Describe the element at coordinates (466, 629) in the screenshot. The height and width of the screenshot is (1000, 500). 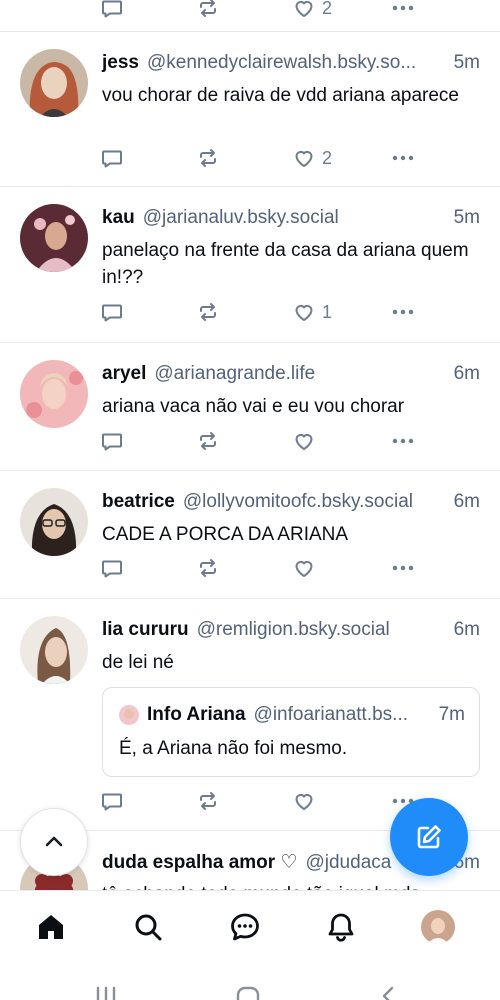
I see `post-time: 6m` at that location.